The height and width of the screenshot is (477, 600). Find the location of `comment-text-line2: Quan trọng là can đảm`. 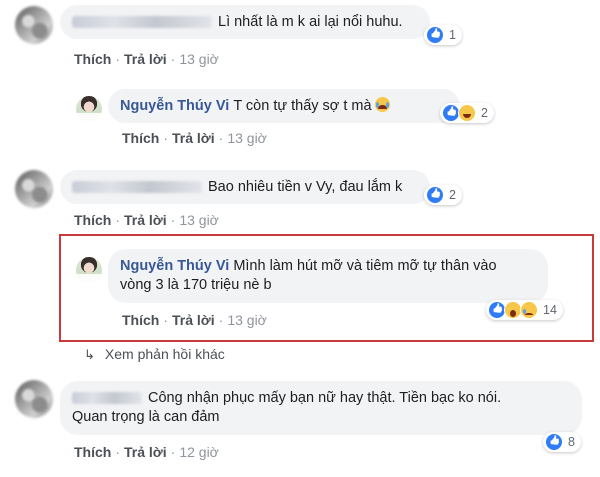

comment-text-line2: Quan trọng là can đảm is located at coordinates (146, 417).